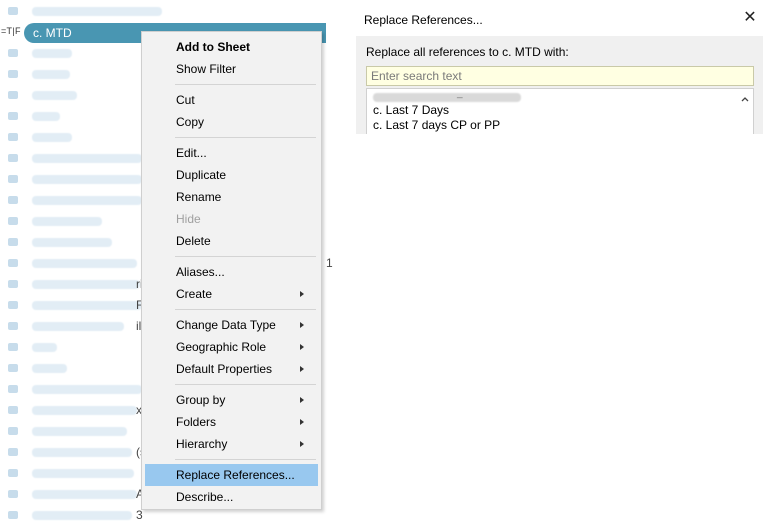 The image size is (763, 526). Describe the element at coordinates (231, 197) in the screenshot. I see `menu-item-rename: Rename` at that location.